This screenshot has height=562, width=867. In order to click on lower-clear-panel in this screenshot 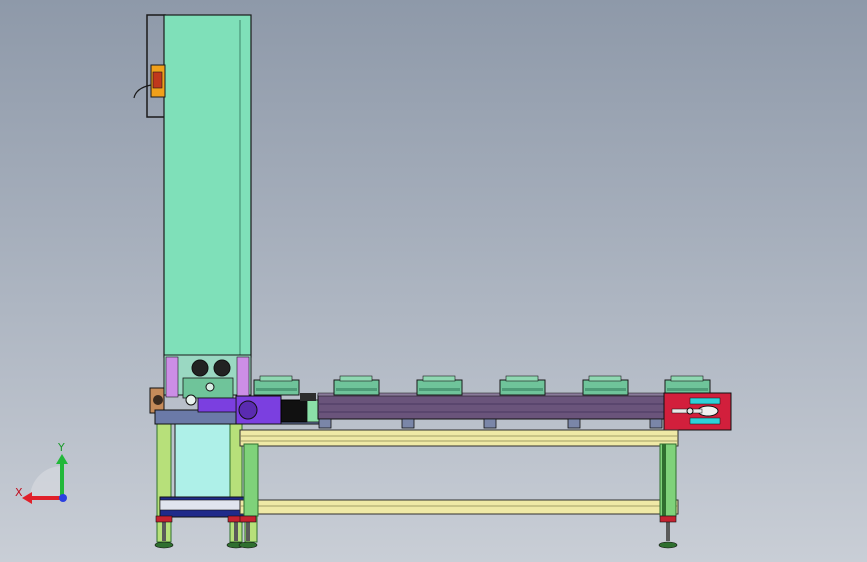, I will do `click(202, 461)`.